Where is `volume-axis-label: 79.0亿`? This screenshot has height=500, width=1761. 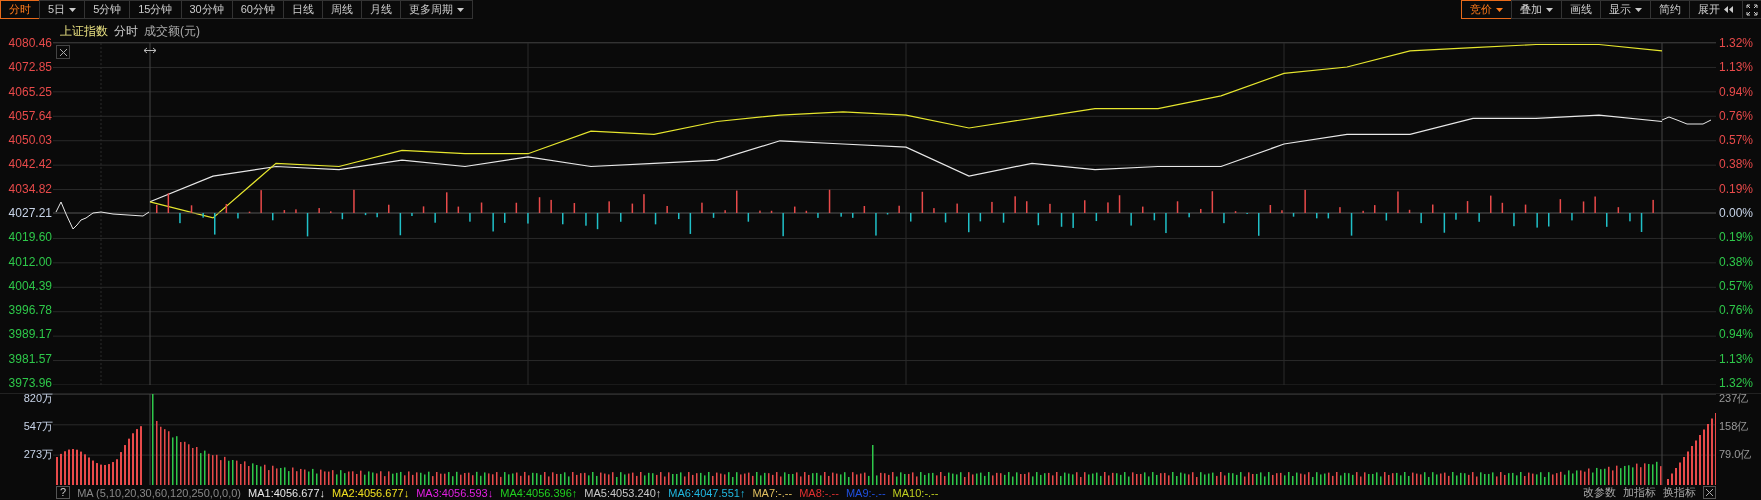 volume-axis-label: 79.0亿 is located at coordinates (1736, 454).